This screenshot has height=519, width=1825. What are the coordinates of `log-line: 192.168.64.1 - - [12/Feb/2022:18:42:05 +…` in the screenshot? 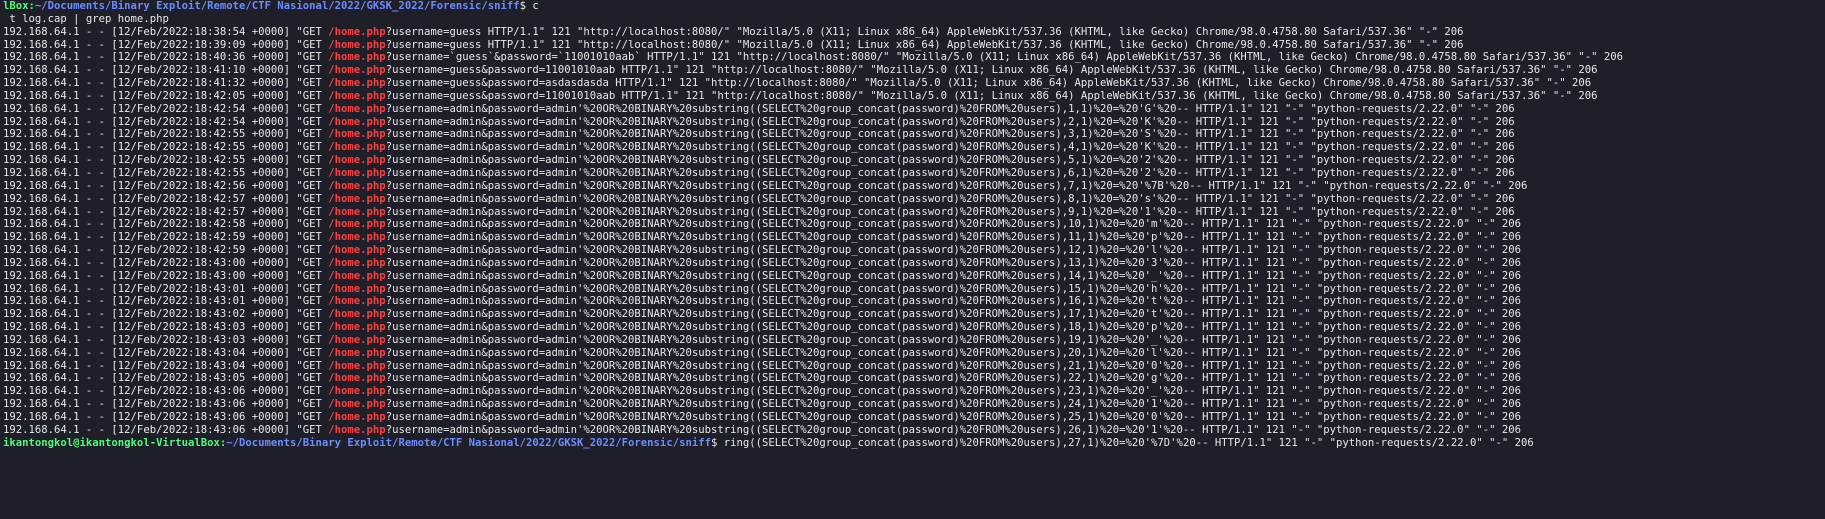 It's located at (914, 96).